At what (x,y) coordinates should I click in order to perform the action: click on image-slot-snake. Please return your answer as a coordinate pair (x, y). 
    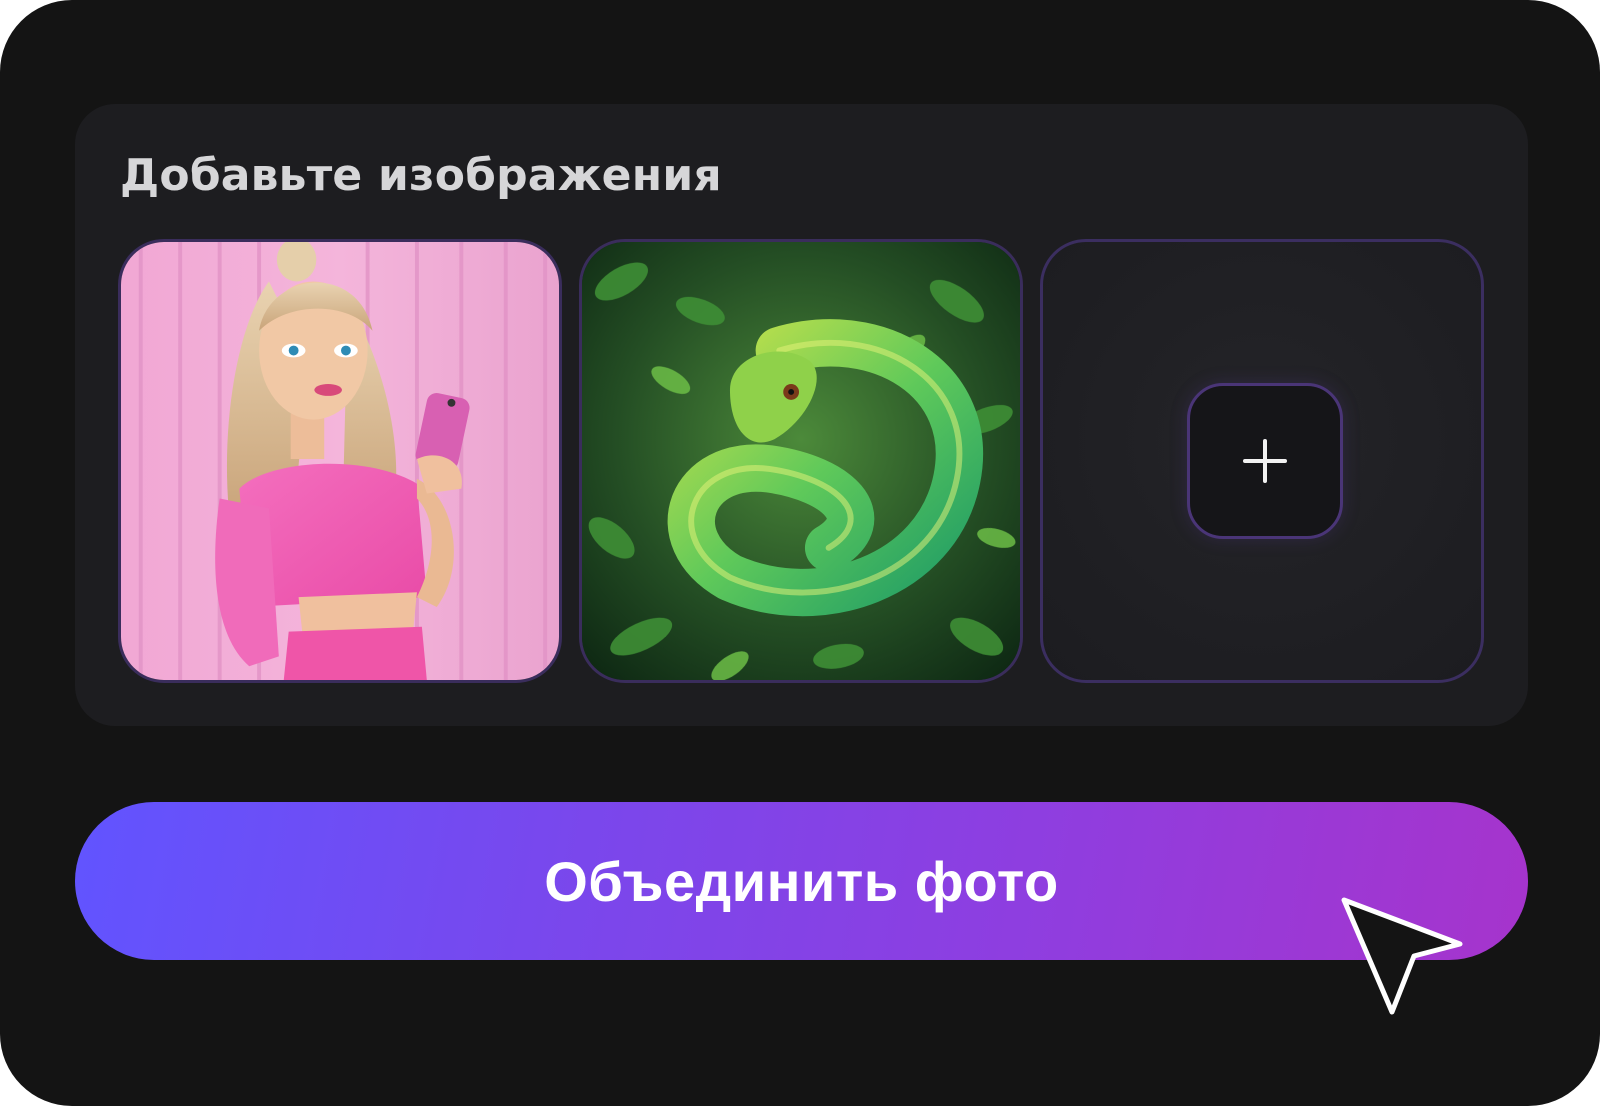
    Looking at the image, I should click on (801, 461).